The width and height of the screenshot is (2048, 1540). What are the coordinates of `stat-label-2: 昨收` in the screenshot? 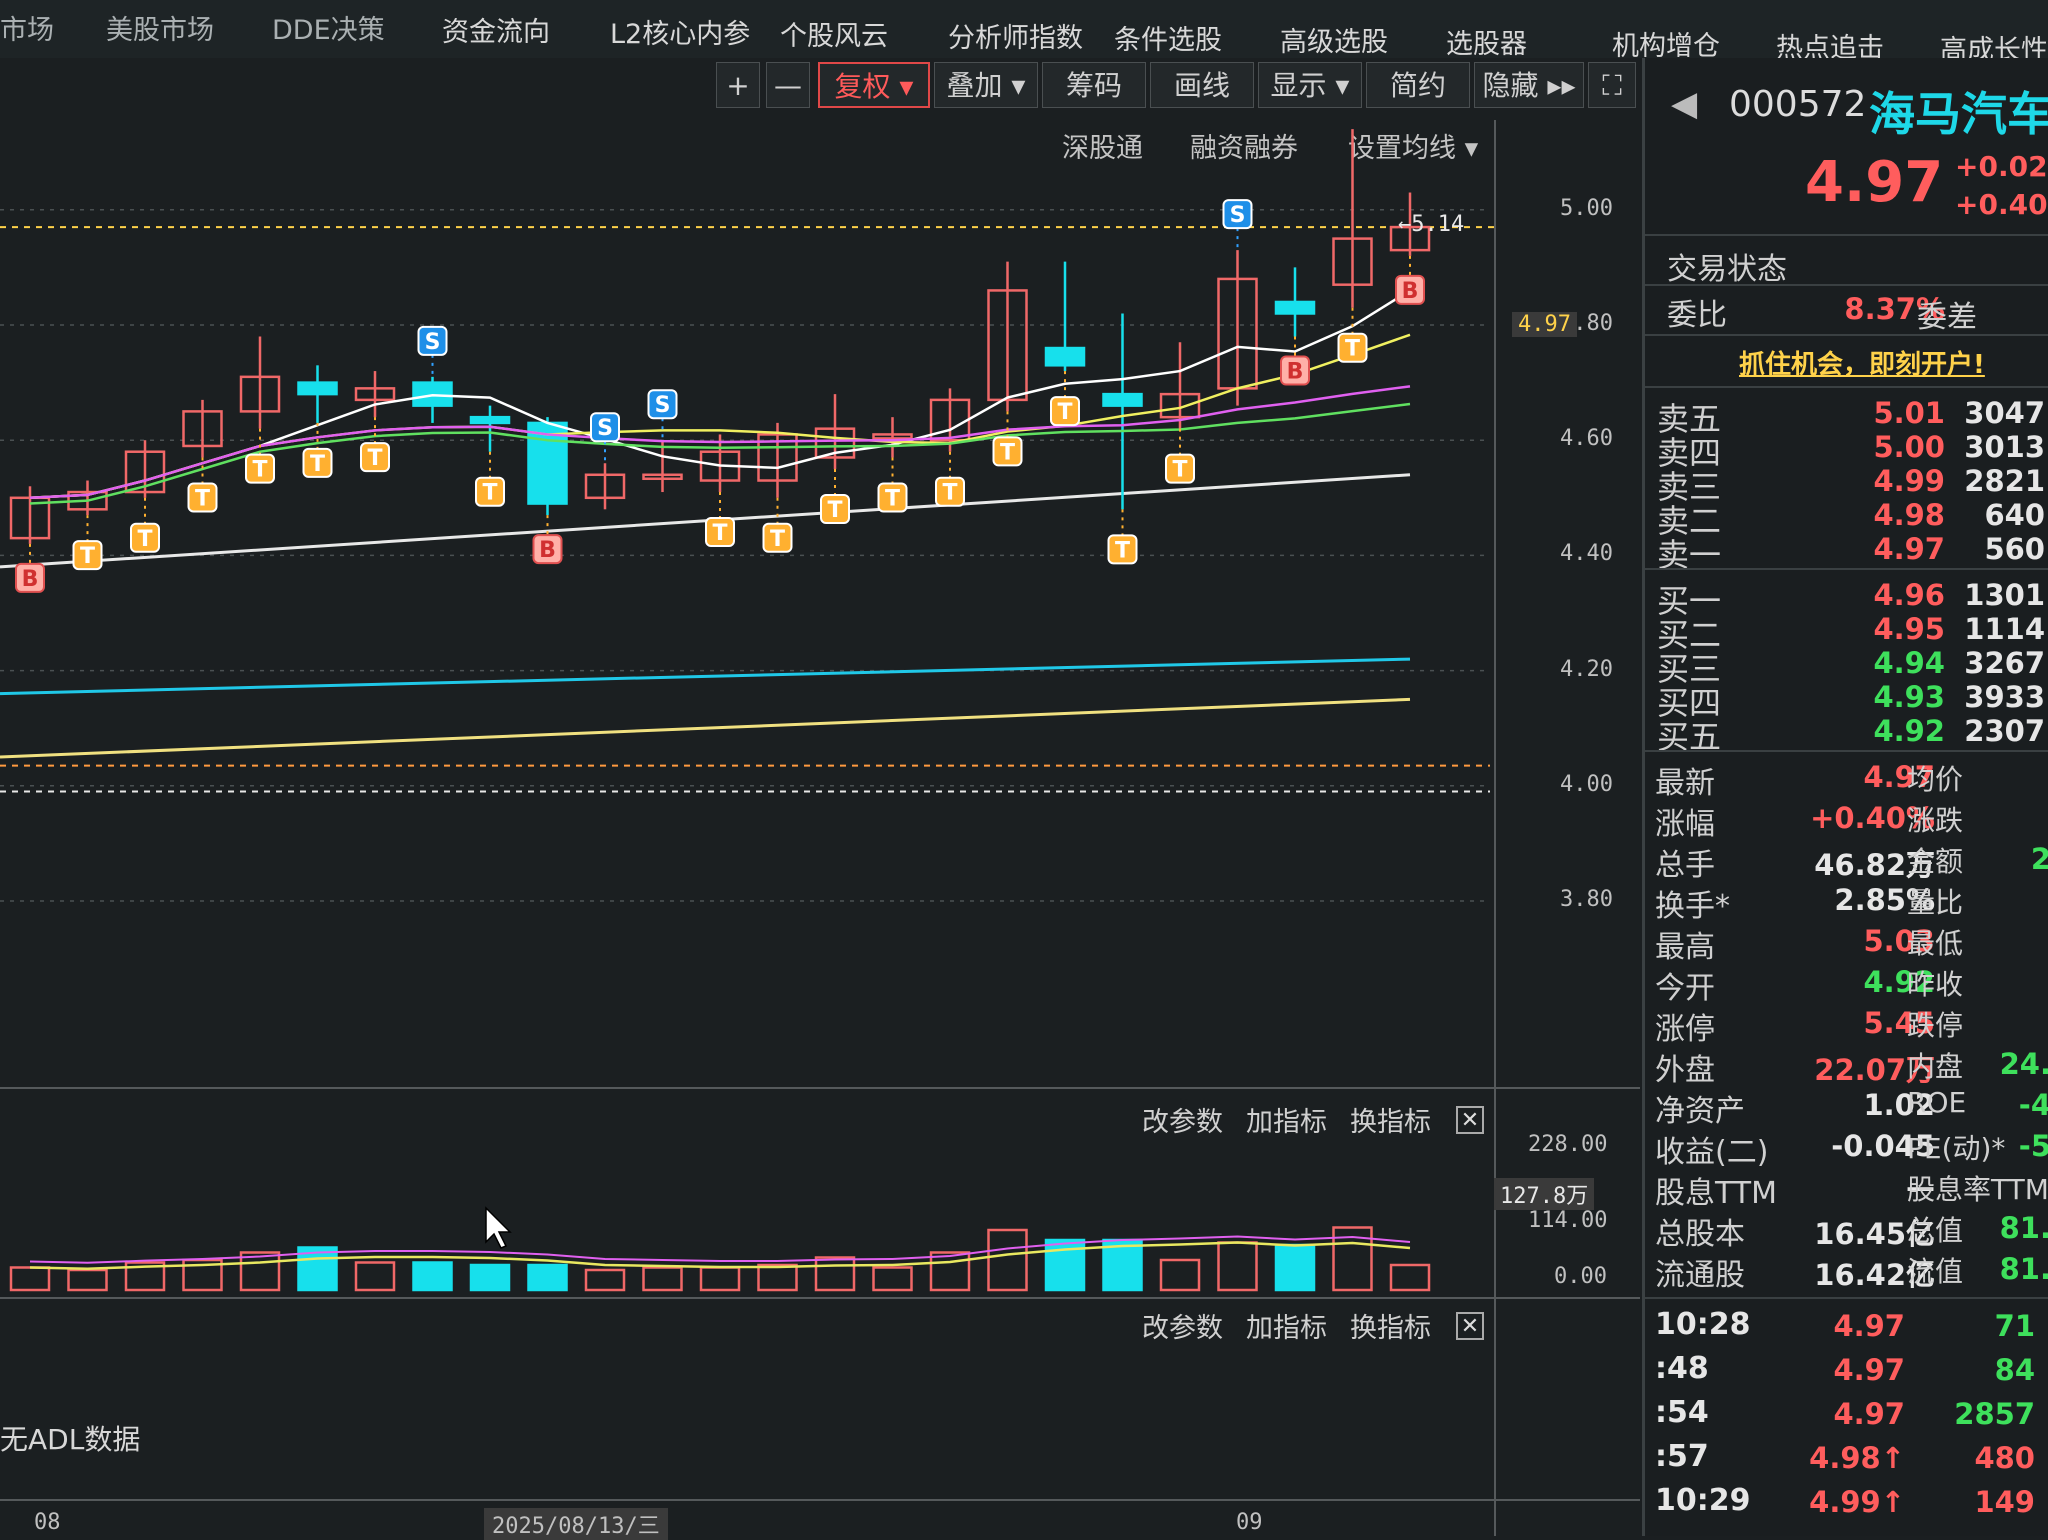 It's located at (1935, 984).